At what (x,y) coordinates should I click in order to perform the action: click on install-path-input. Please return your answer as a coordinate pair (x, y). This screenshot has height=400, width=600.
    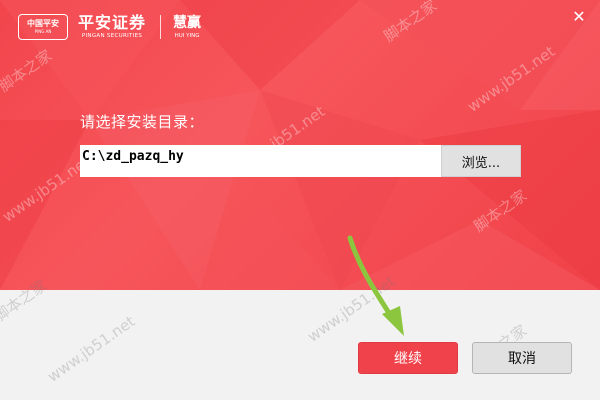
    Looking at the image, I should click on (261, 161).